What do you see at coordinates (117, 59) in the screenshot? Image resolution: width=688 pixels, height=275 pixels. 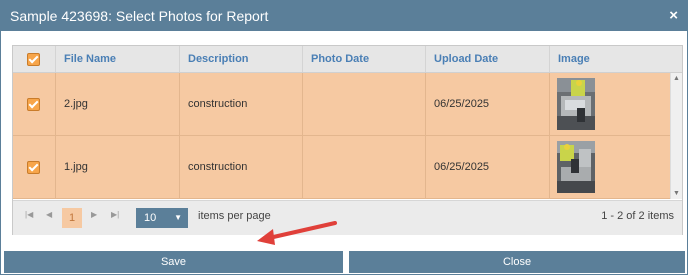 I see `column-header-file-name: File Name` at bounding box center [117, 59].